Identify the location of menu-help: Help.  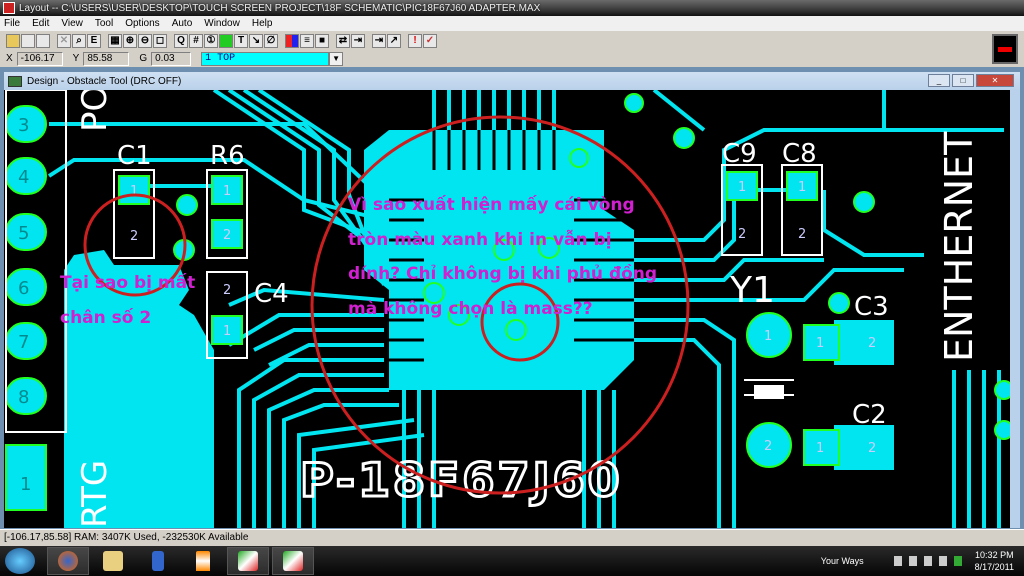
(262, 23).